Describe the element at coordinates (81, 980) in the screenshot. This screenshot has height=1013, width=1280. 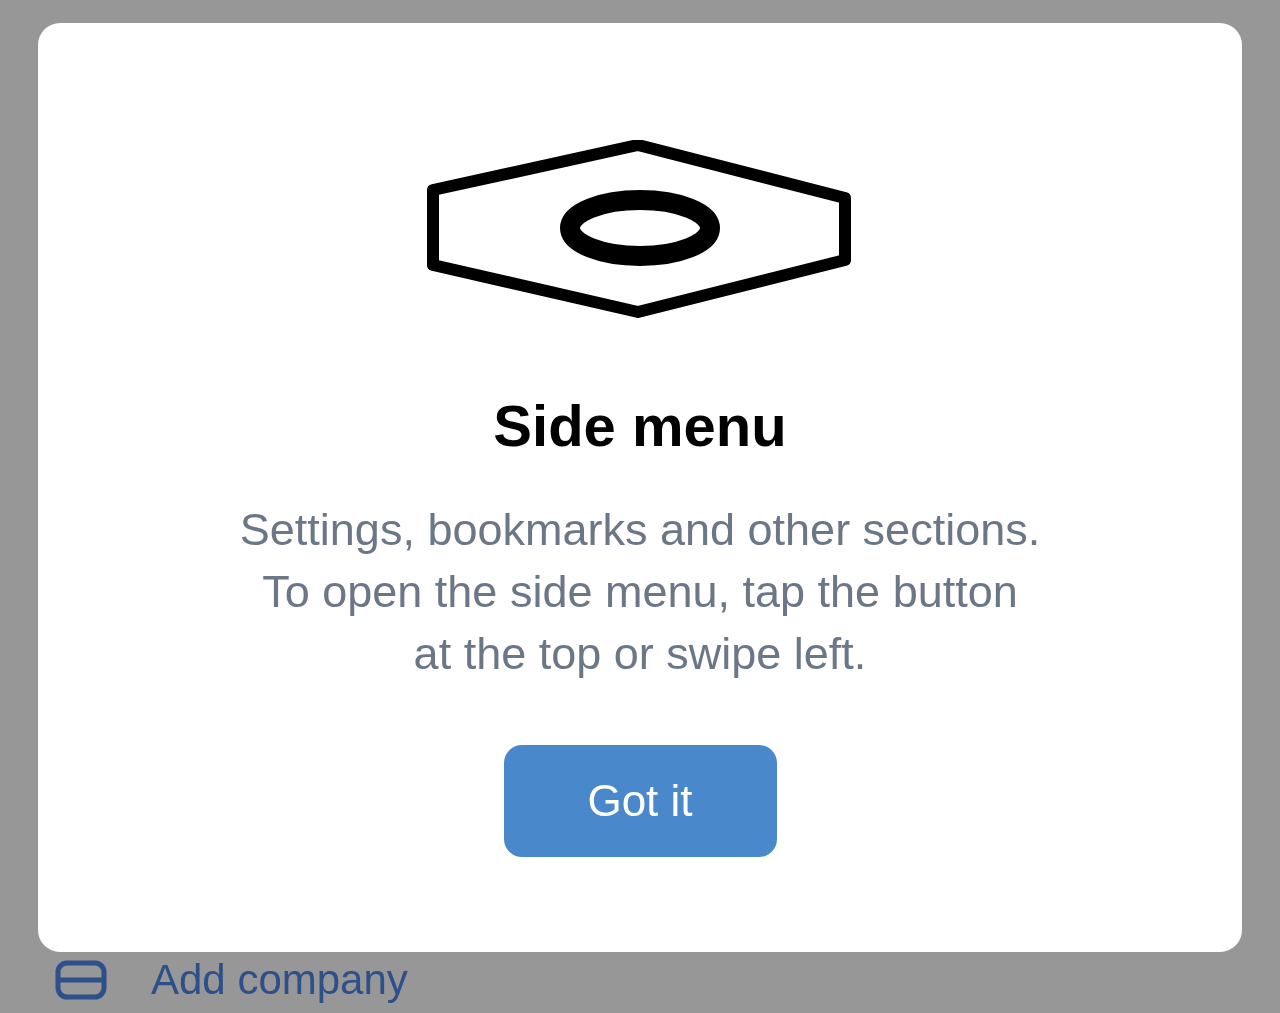
I see `card-icon` at that location.